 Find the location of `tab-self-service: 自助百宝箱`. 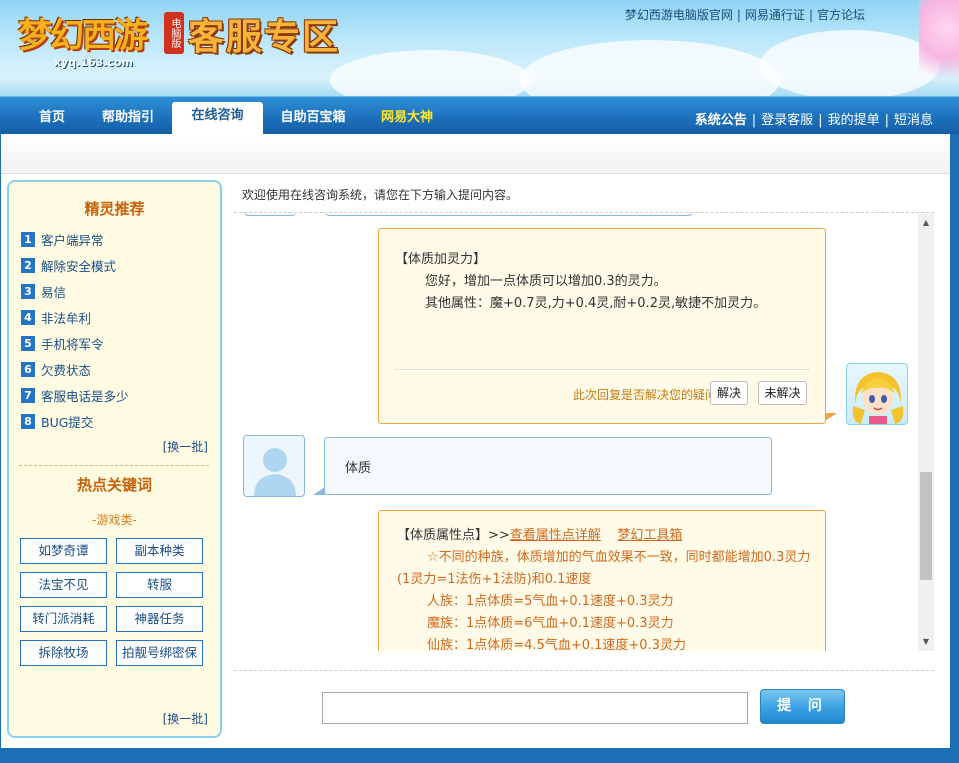

tab-self-service: 自助百宝箱 is located at coordinates (313, 121).